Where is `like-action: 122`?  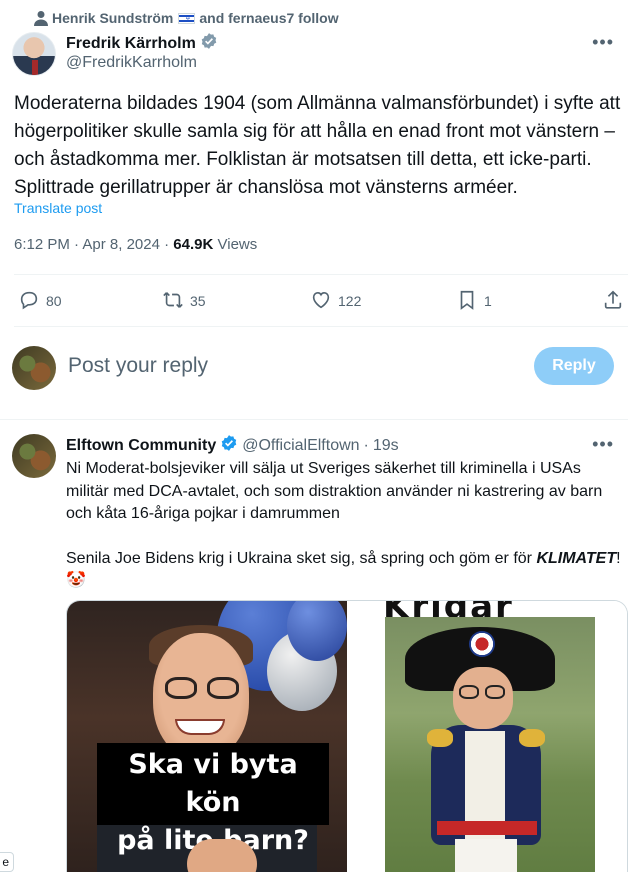 like-action: 122 is located at coordinates (335, 301).